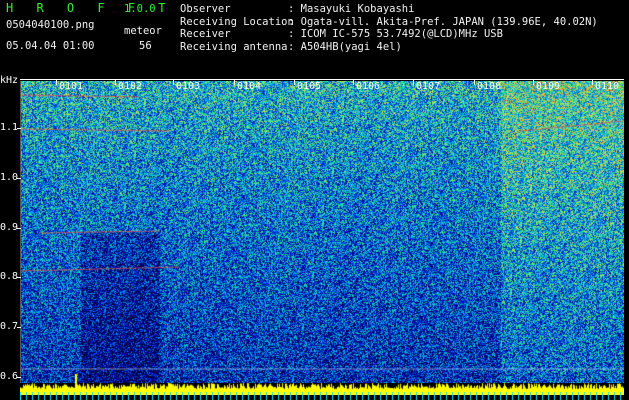 The image size is (629, 400). What do you see at coordinates (9, 177) in the screenshot?
I see `y-tick-label: 1.0` at bounding box center [9, 177].